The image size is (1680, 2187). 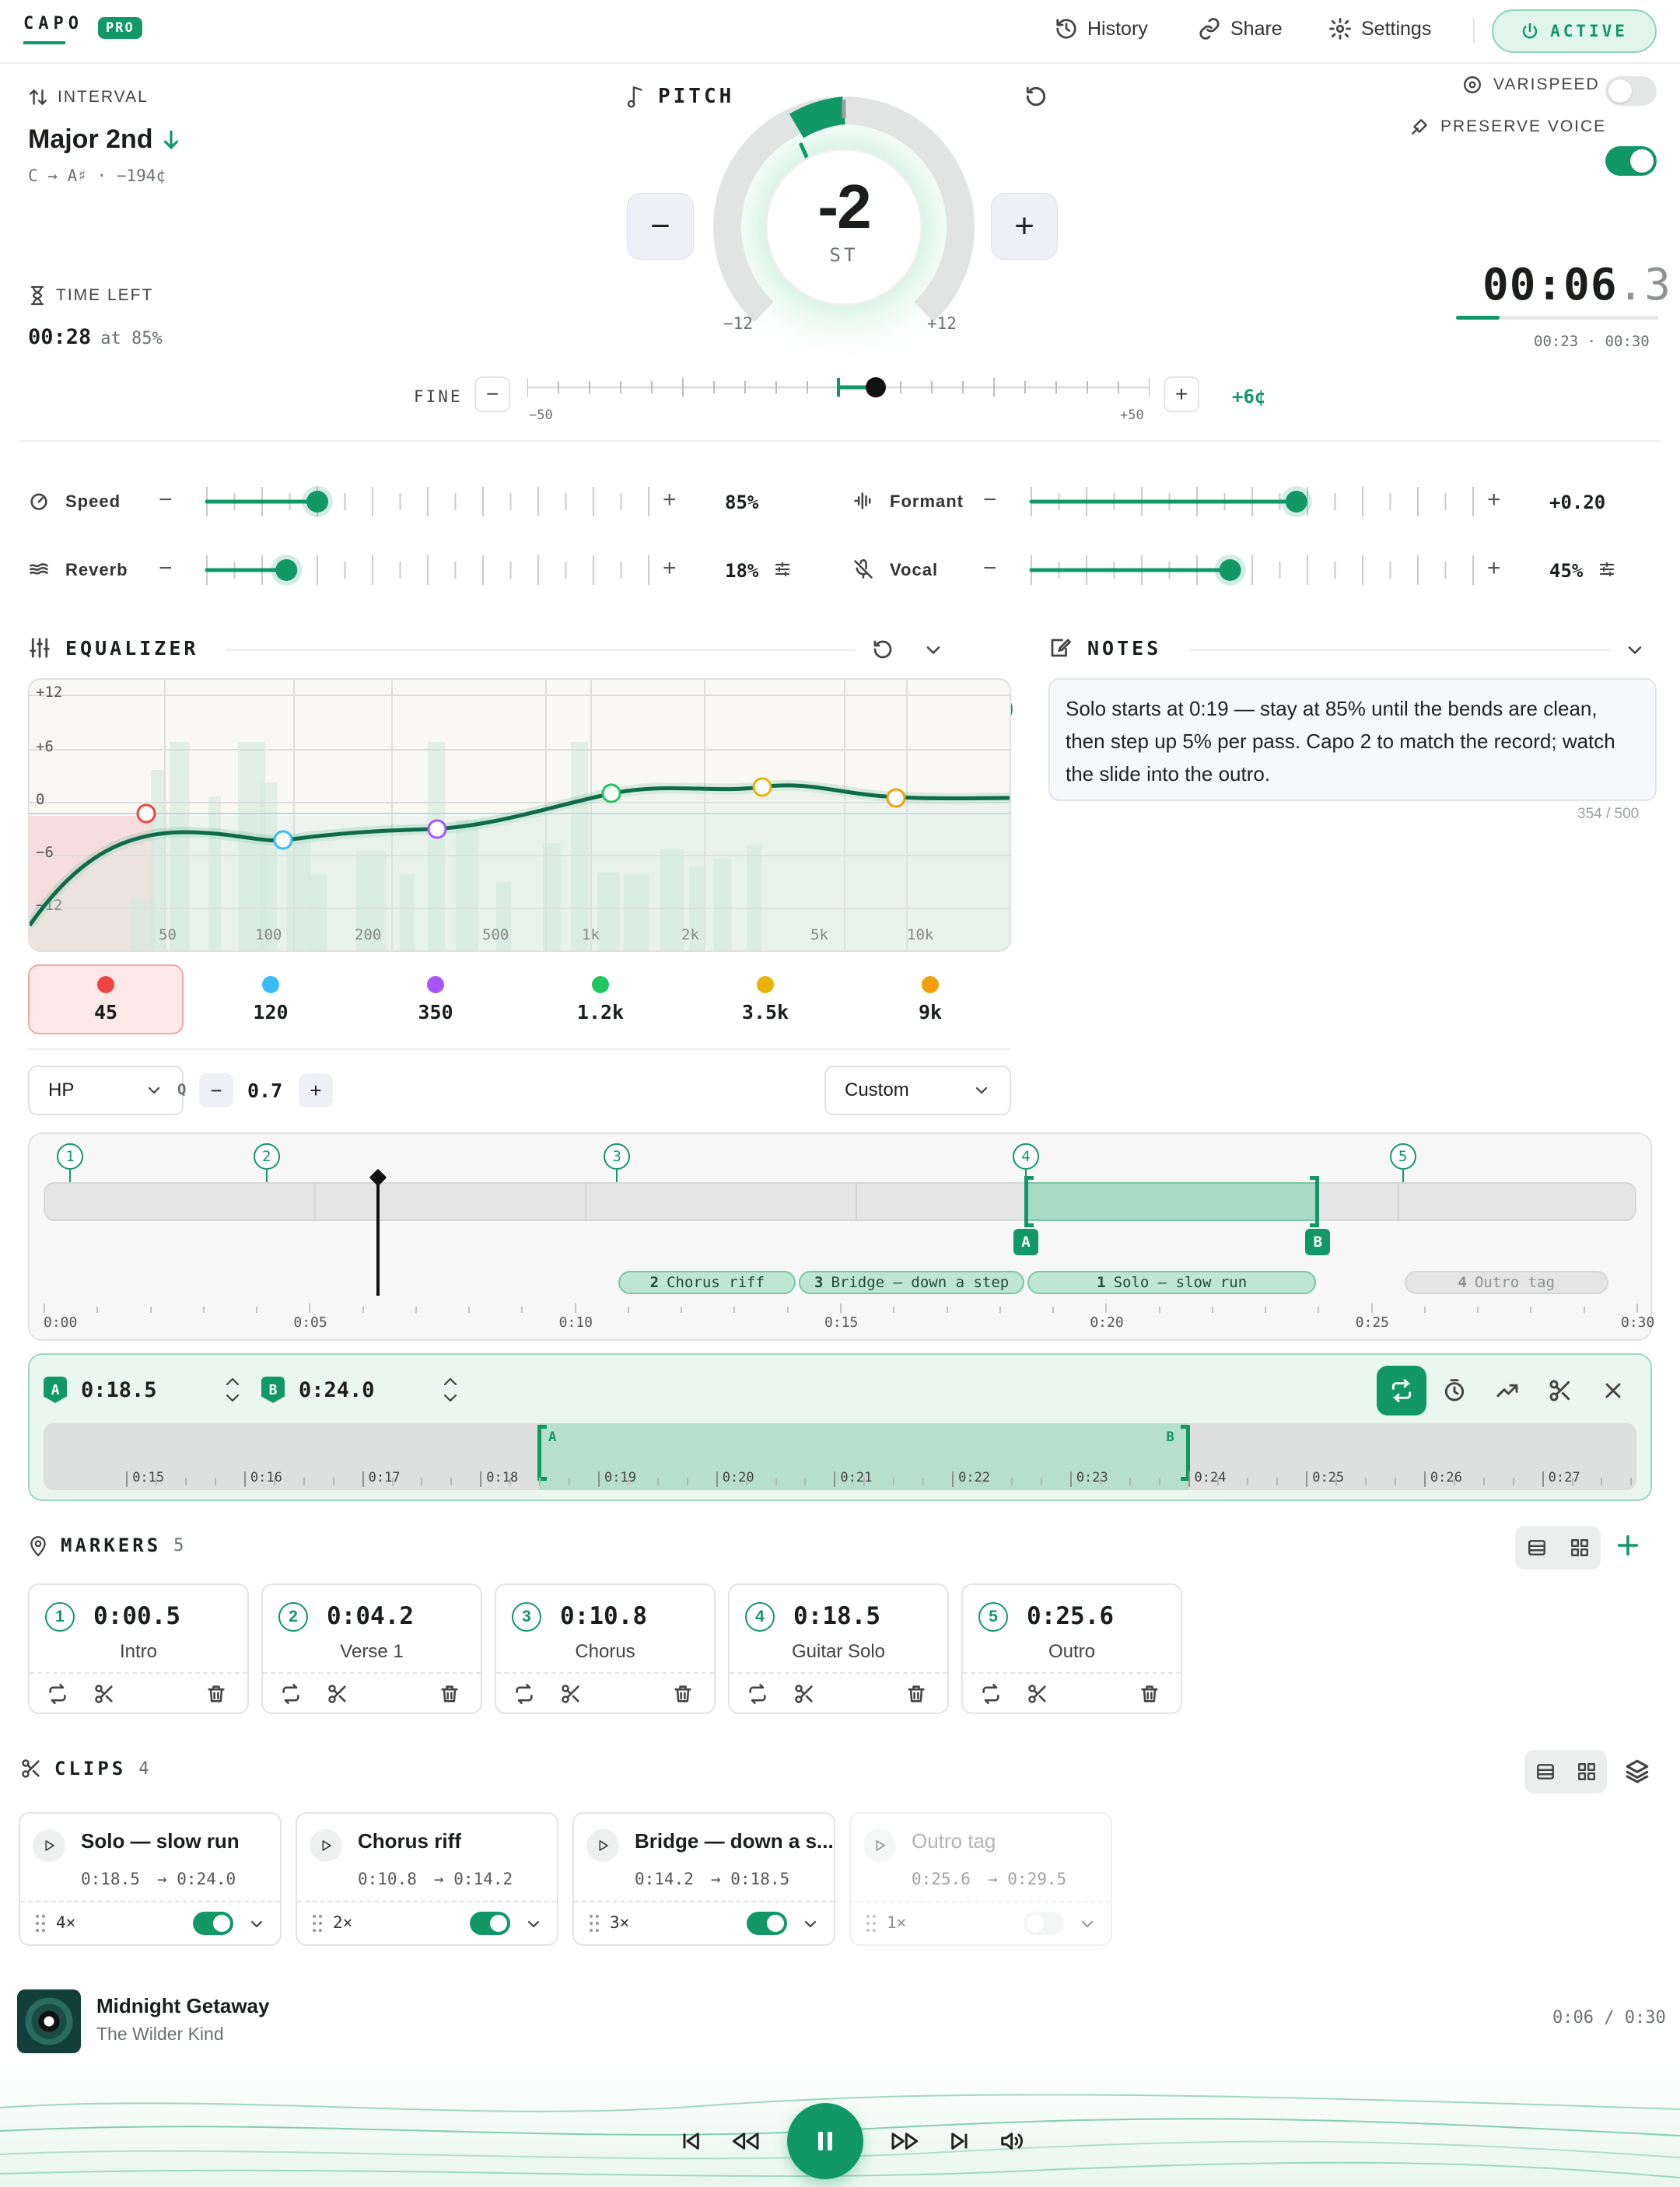 What do you see at coordinates (216, 1090) in the screenshot?
I see `q-minus-button: −` at bounding box center [216, 1090].